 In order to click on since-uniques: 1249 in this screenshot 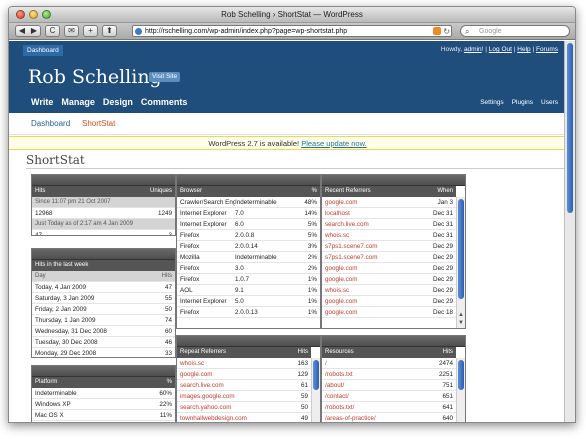, I will do `click(164, 213)`.